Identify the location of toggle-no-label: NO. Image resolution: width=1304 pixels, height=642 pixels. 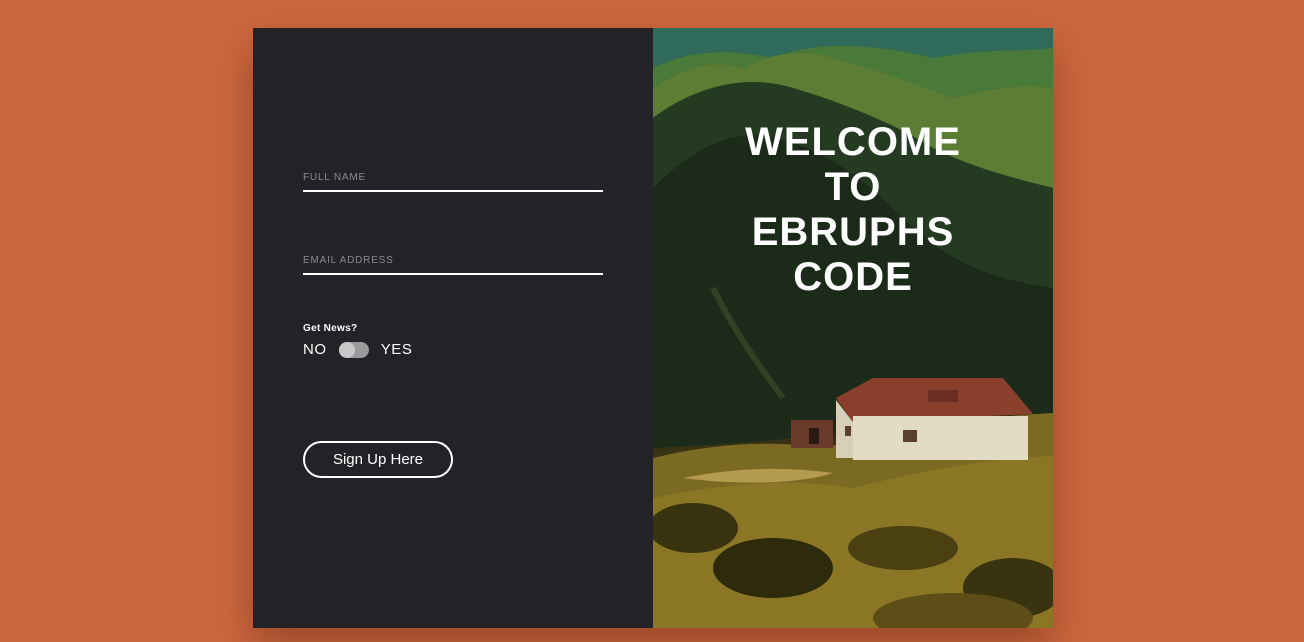
(315, 349).